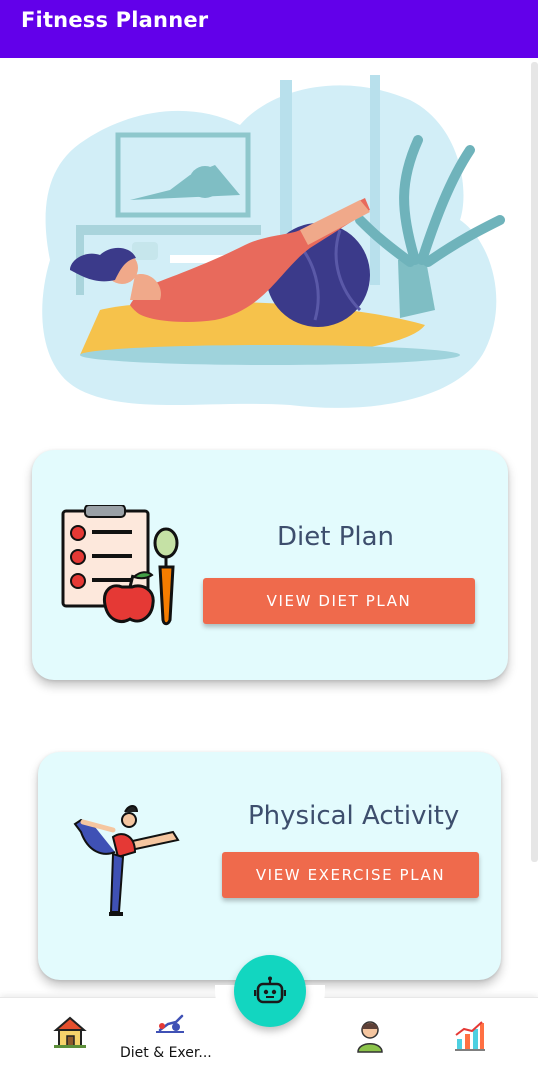 This screenshot has width=538, height=1065. What do you see at coordinates (70, 1031) in the screenshot?
I see `house-icon` at bounding box center [70, 1031].